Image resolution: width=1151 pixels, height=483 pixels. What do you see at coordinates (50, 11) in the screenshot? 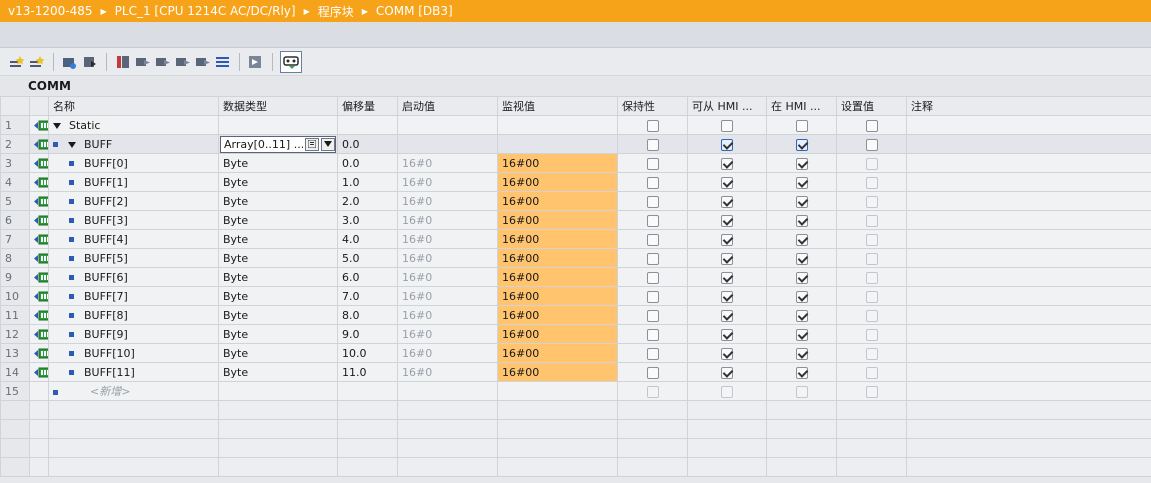
I see `breadcrumb-item: v13-1200-485` at bounding box center [50, 11].